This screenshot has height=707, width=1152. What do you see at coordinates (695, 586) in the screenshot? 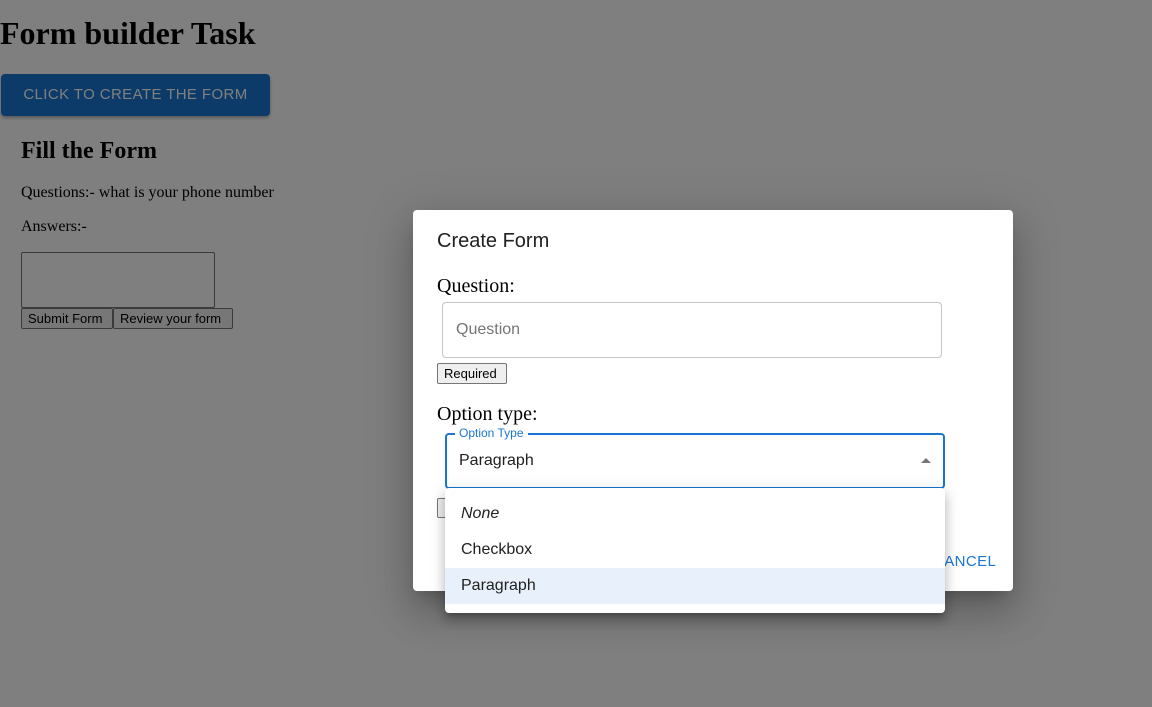
I see `menu-item-paragraph: Paragraph` at bounding box center [695, 586].